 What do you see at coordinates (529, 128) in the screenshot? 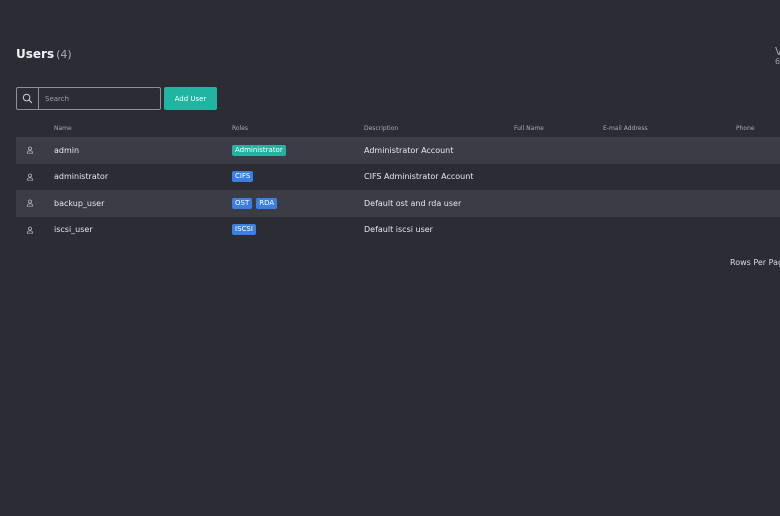
I see `column-header-full-name: Full Name` at bounding box center [529, 128].